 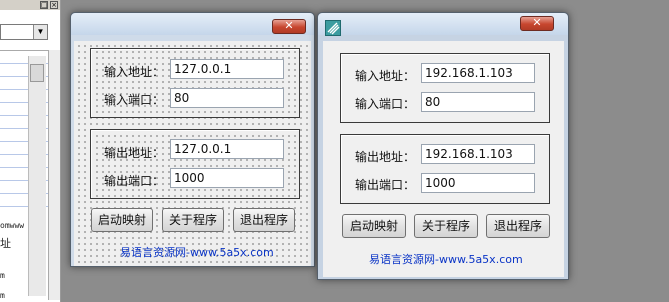 What do you see at coordinates (54, 5) in the screenshot?
I see `ide-close-icon: ×` at bounding box center [54, 5].